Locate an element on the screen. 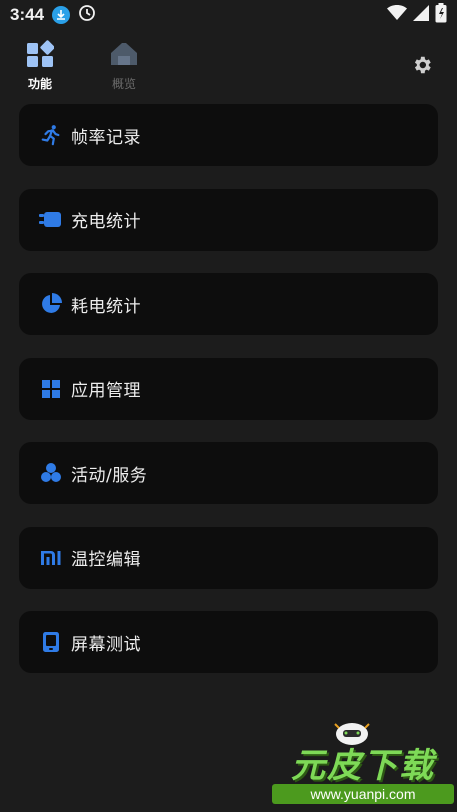  menu-item-fps-record: 帧率记录 is located at coordinates (228, 135).